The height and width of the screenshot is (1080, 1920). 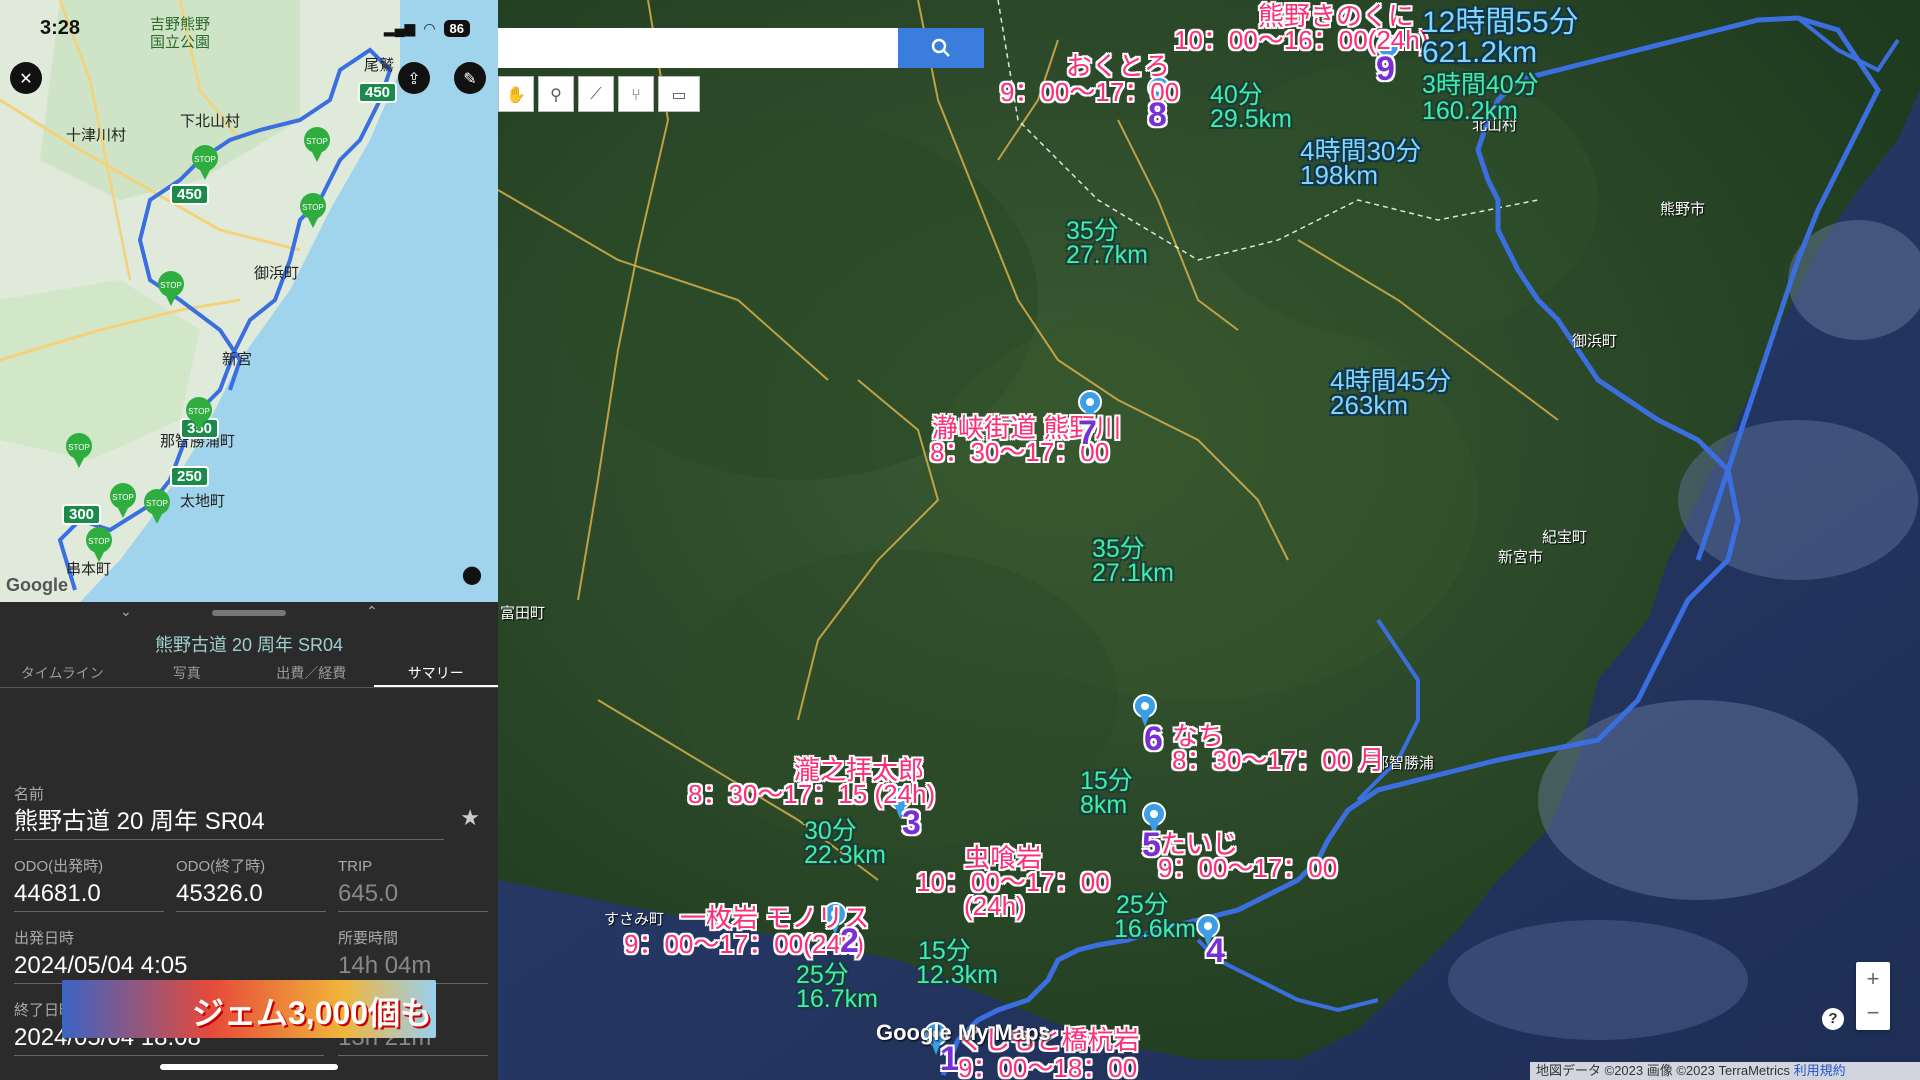 What do you see at coordinates (37, 585) in the screenshot?
I see `google-logo: Google` at bounding box center [37, 585].